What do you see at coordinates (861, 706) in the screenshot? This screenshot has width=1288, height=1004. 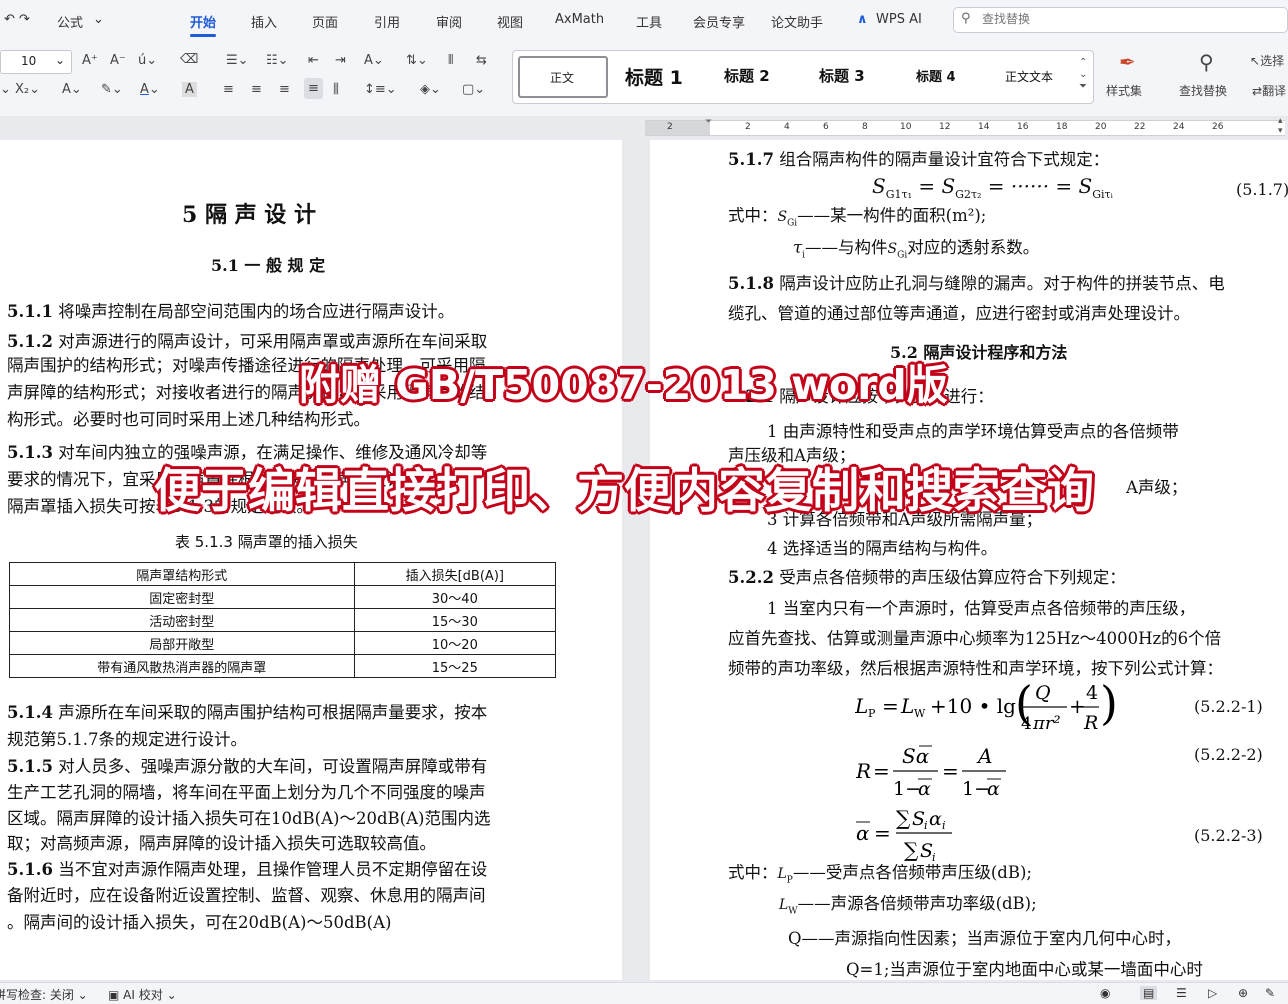 I see `svg-text: L` at bounding box center [861, 706].